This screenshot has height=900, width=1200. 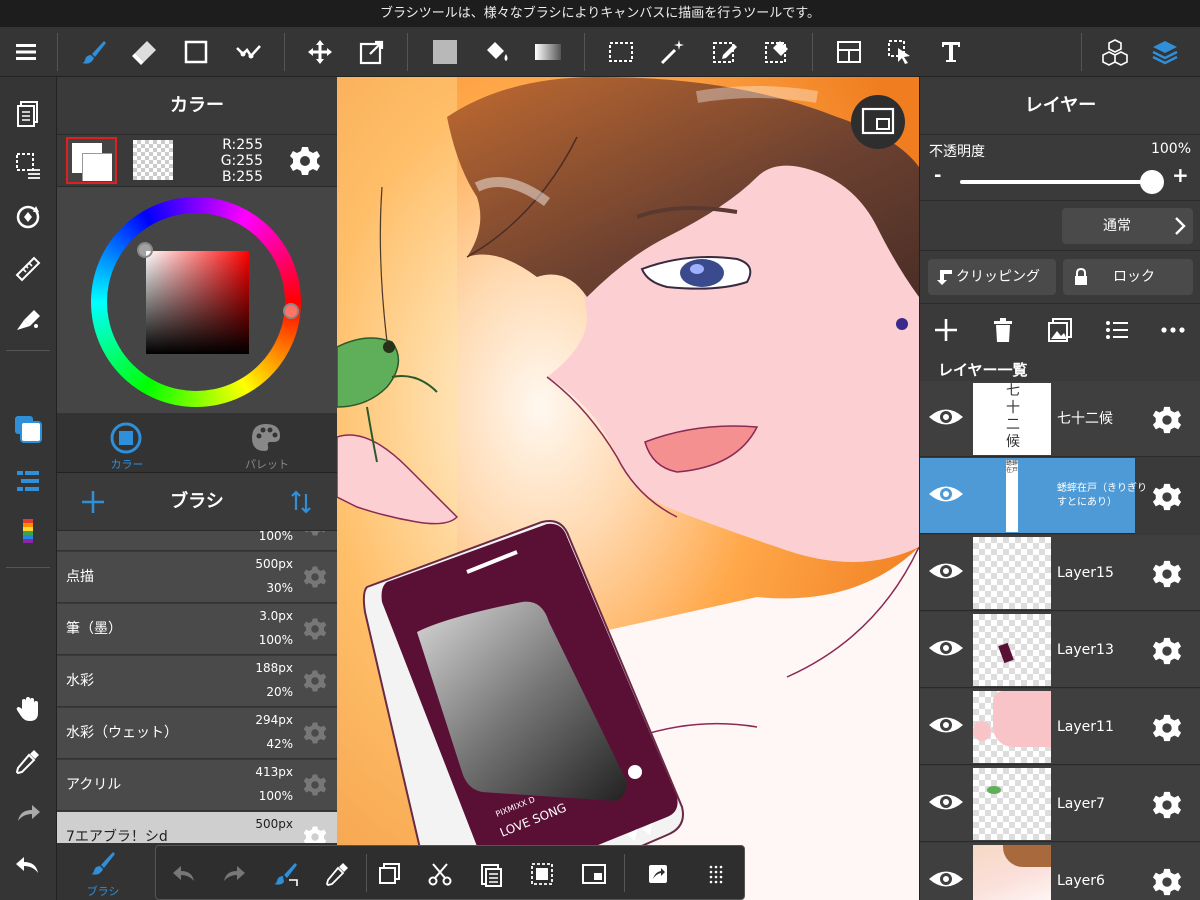 I want to click on sv-picker-handle, so click(x=145, y=250).